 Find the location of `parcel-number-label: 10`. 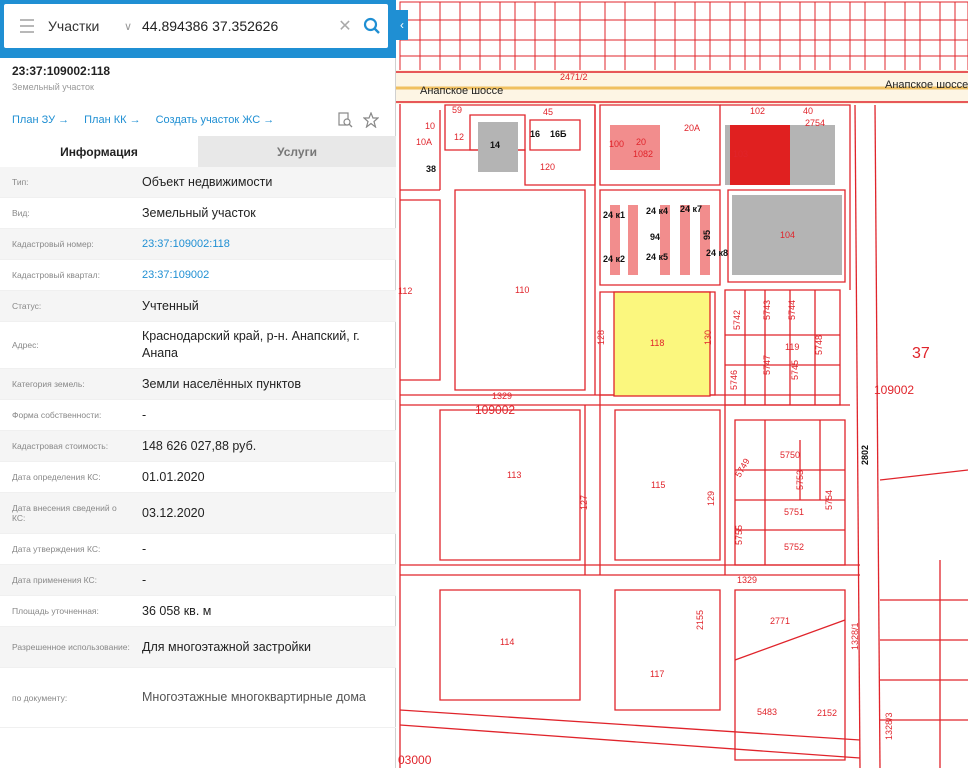

parcel-number-label: 10 is located at coordinates (430, 126).